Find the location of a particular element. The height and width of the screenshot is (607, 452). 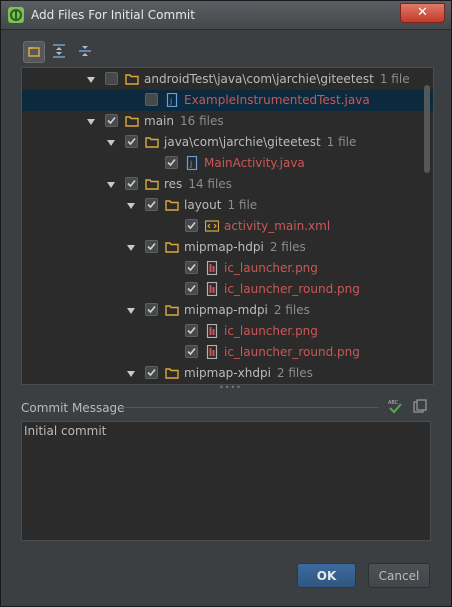

tree-item-label: main 16 files is located at coordinates (184, 121).